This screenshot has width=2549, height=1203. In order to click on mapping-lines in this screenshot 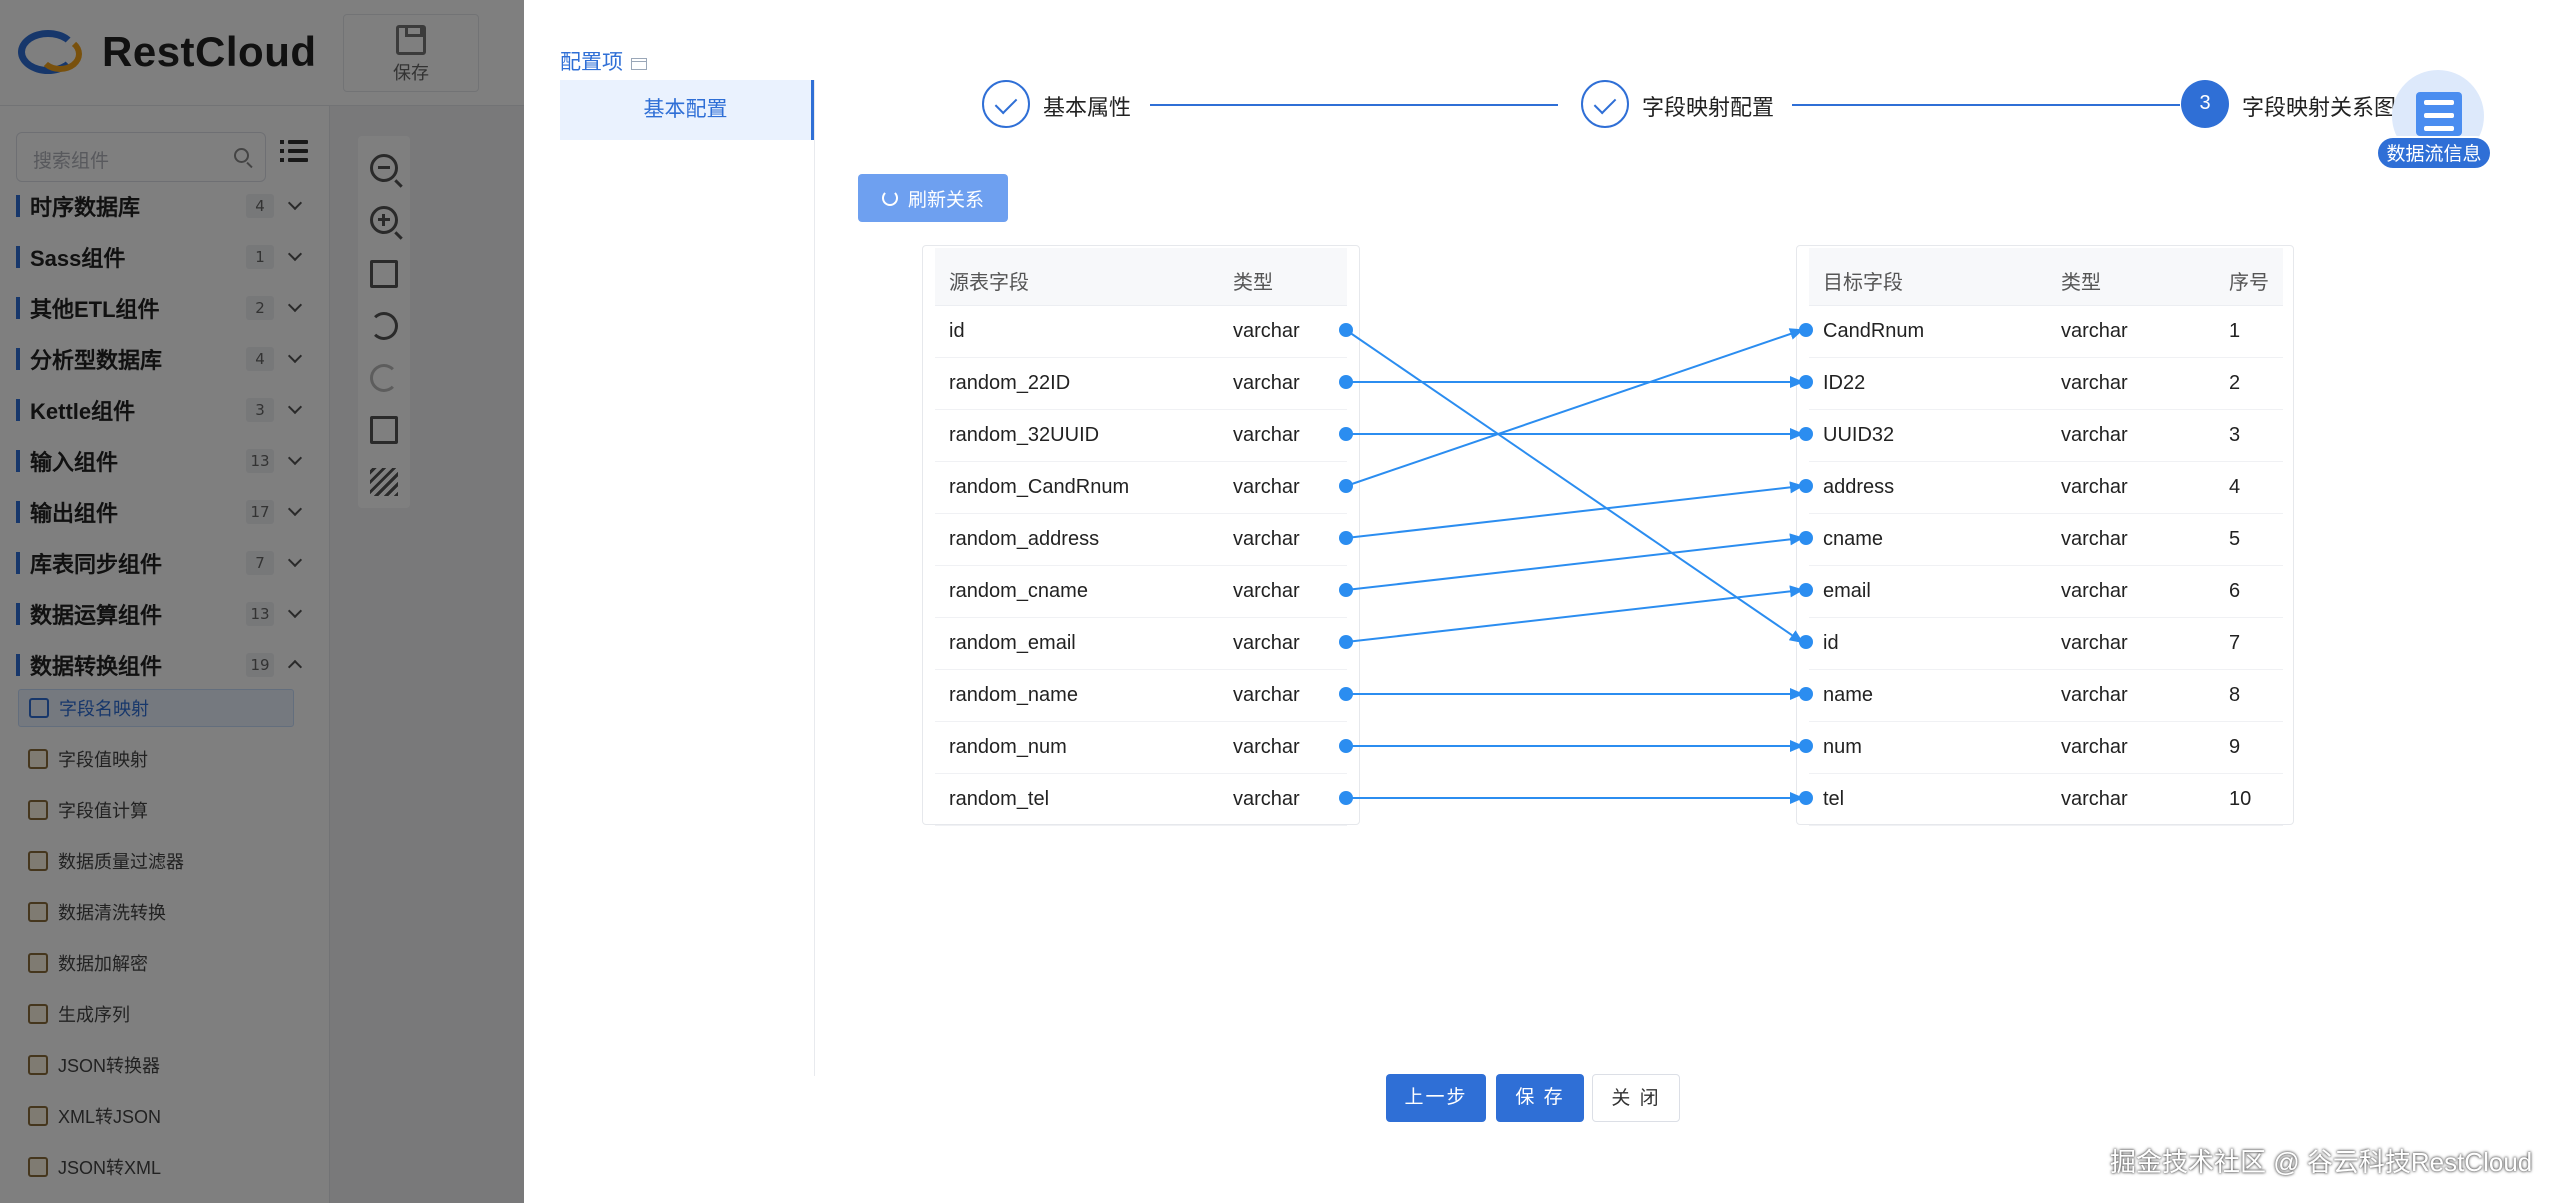, I will do `click(1576, 564)`.